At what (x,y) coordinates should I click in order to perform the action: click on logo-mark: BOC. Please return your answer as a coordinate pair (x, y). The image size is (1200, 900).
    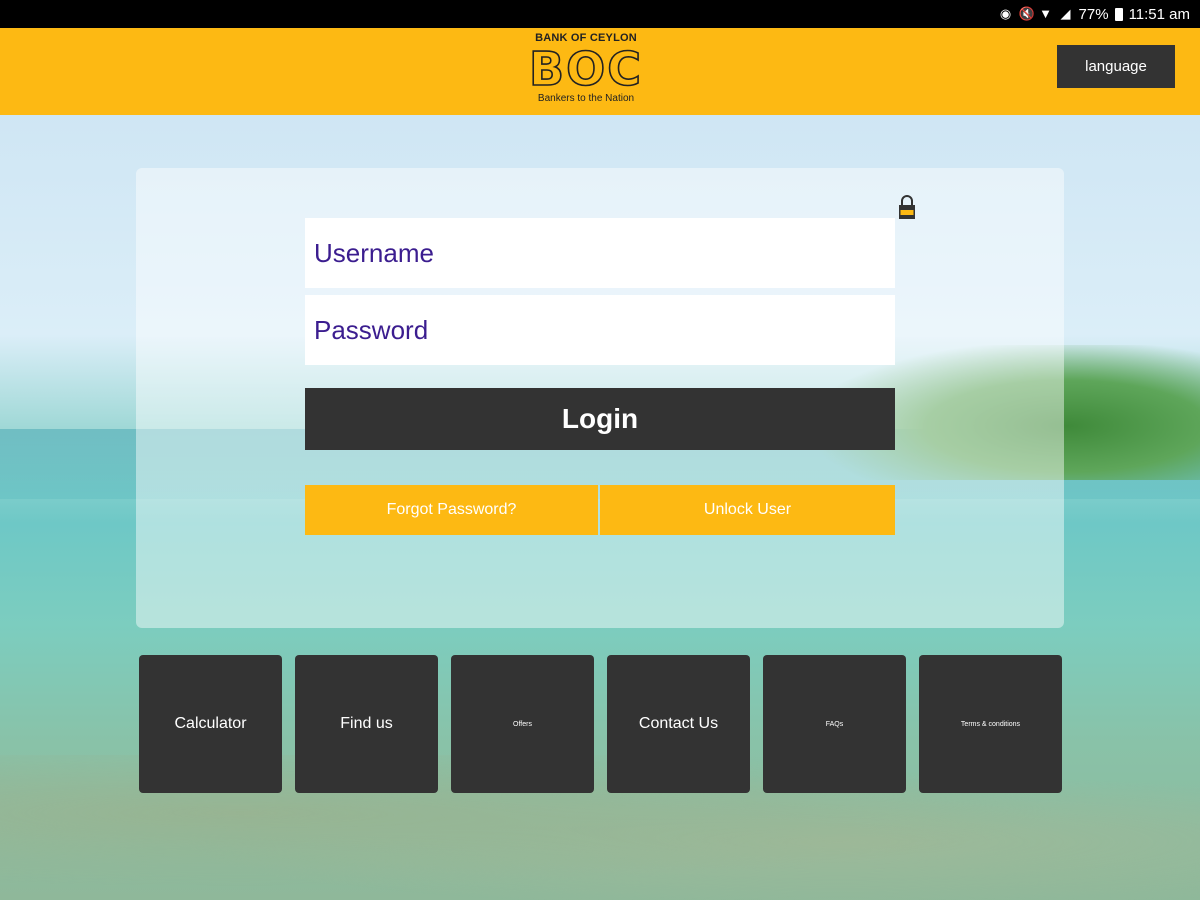
    Looking at the image, I should click on (585, 69).